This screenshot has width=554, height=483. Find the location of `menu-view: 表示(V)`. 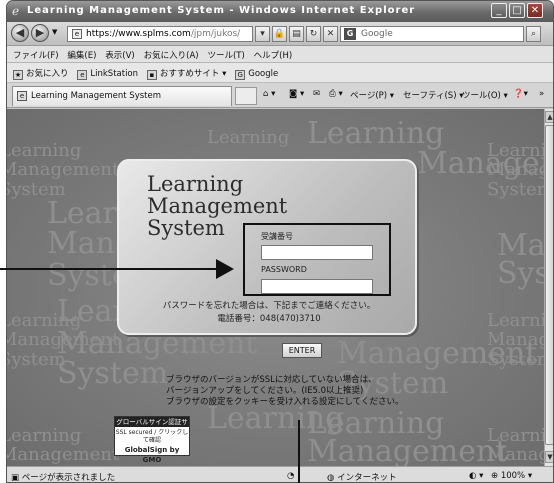

menu-view: 表示(V) is located at coordinates (116, 53).